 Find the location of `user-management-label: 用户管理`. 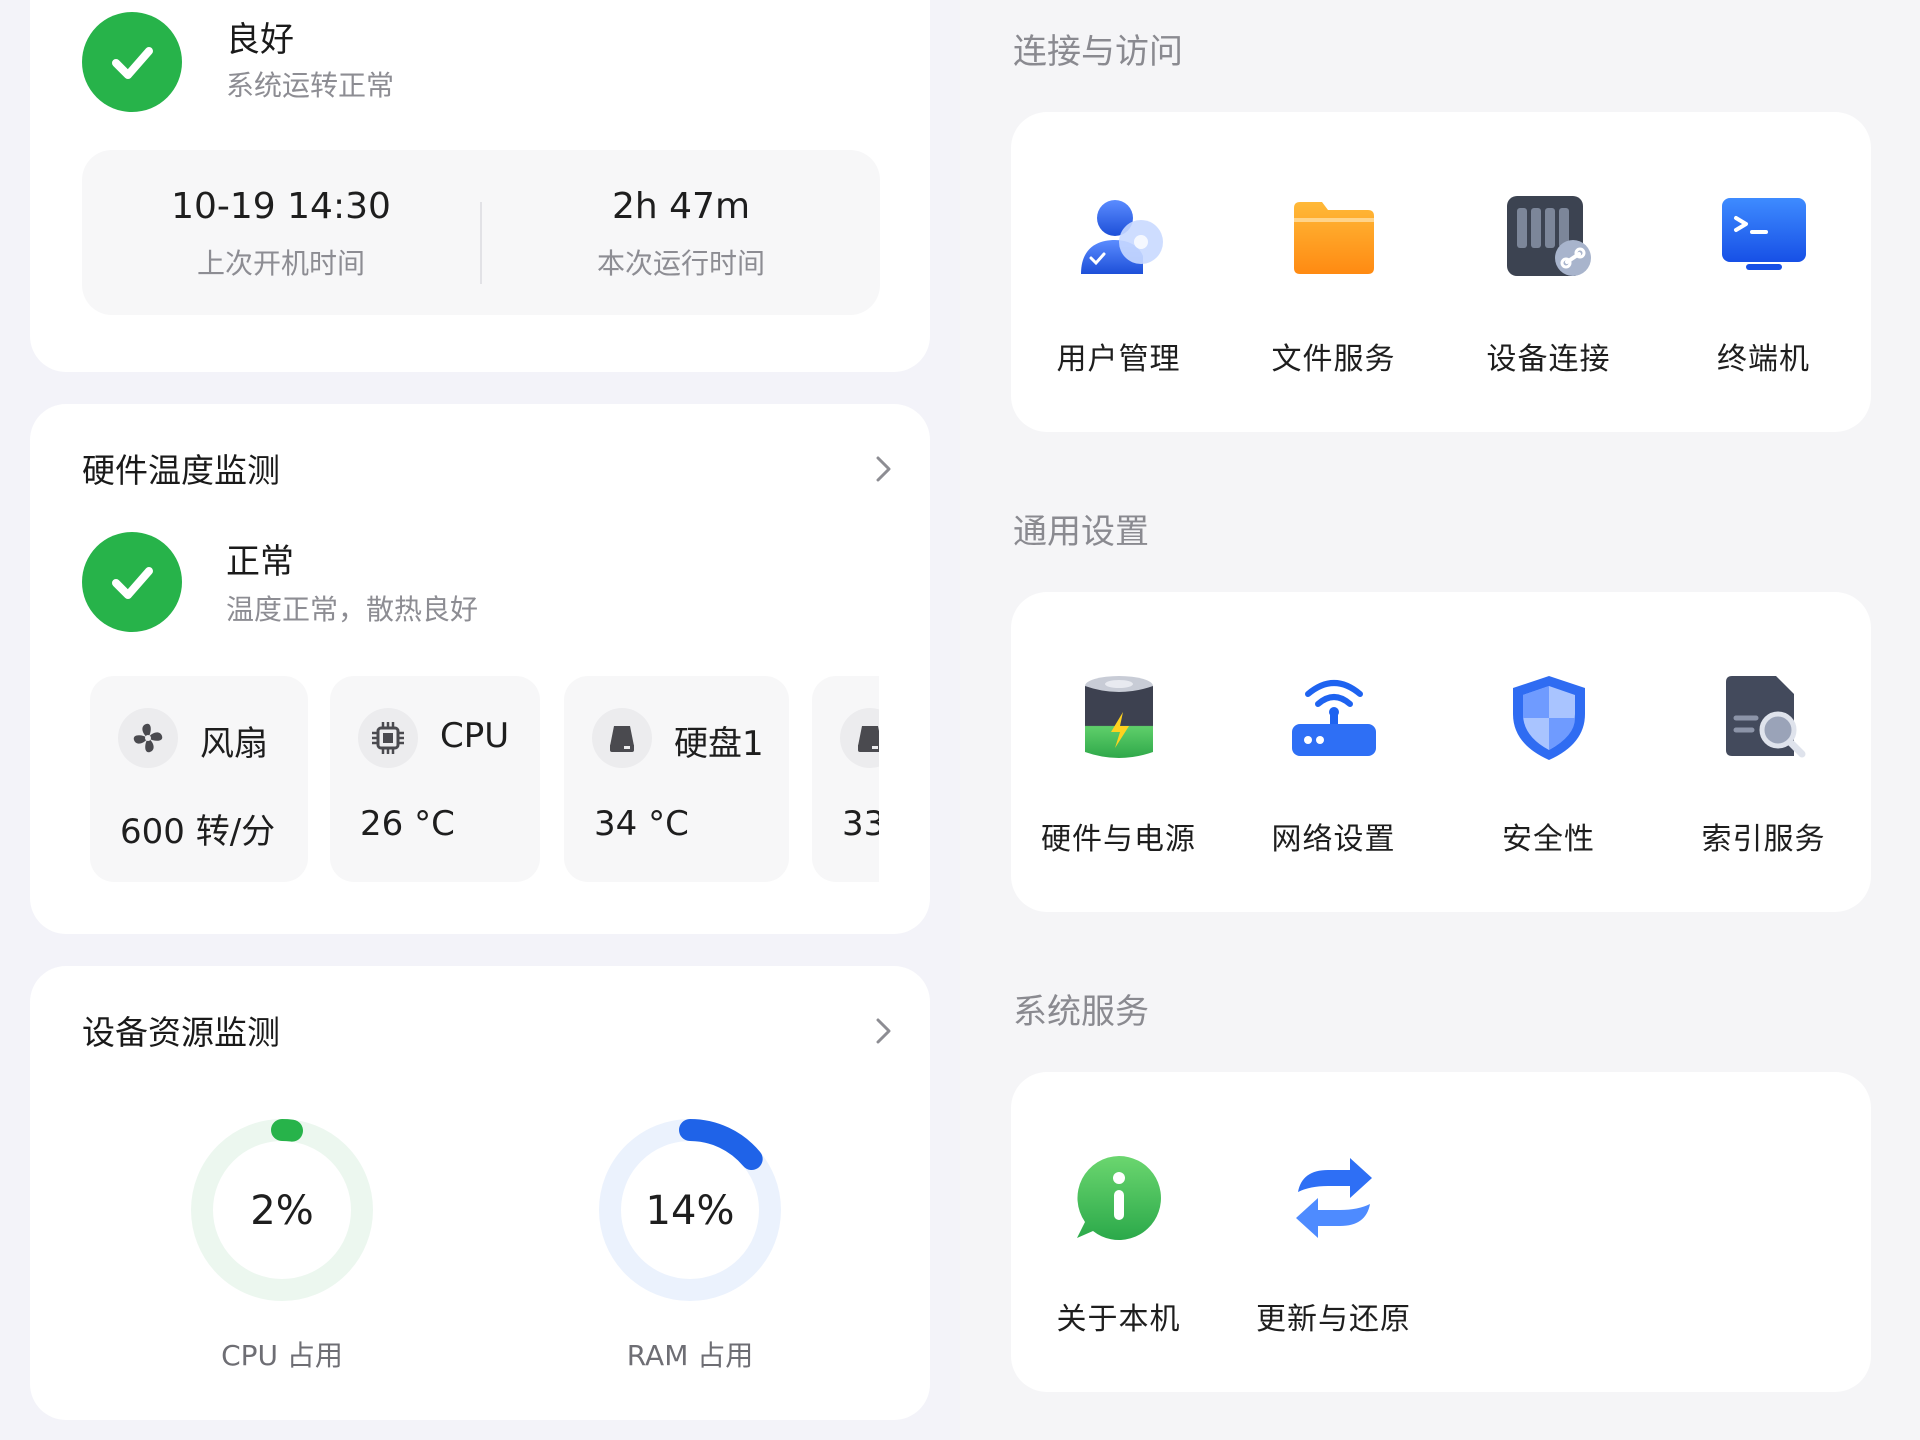

user-management-label: 用户管理 is located at coordinates (1118, 359).